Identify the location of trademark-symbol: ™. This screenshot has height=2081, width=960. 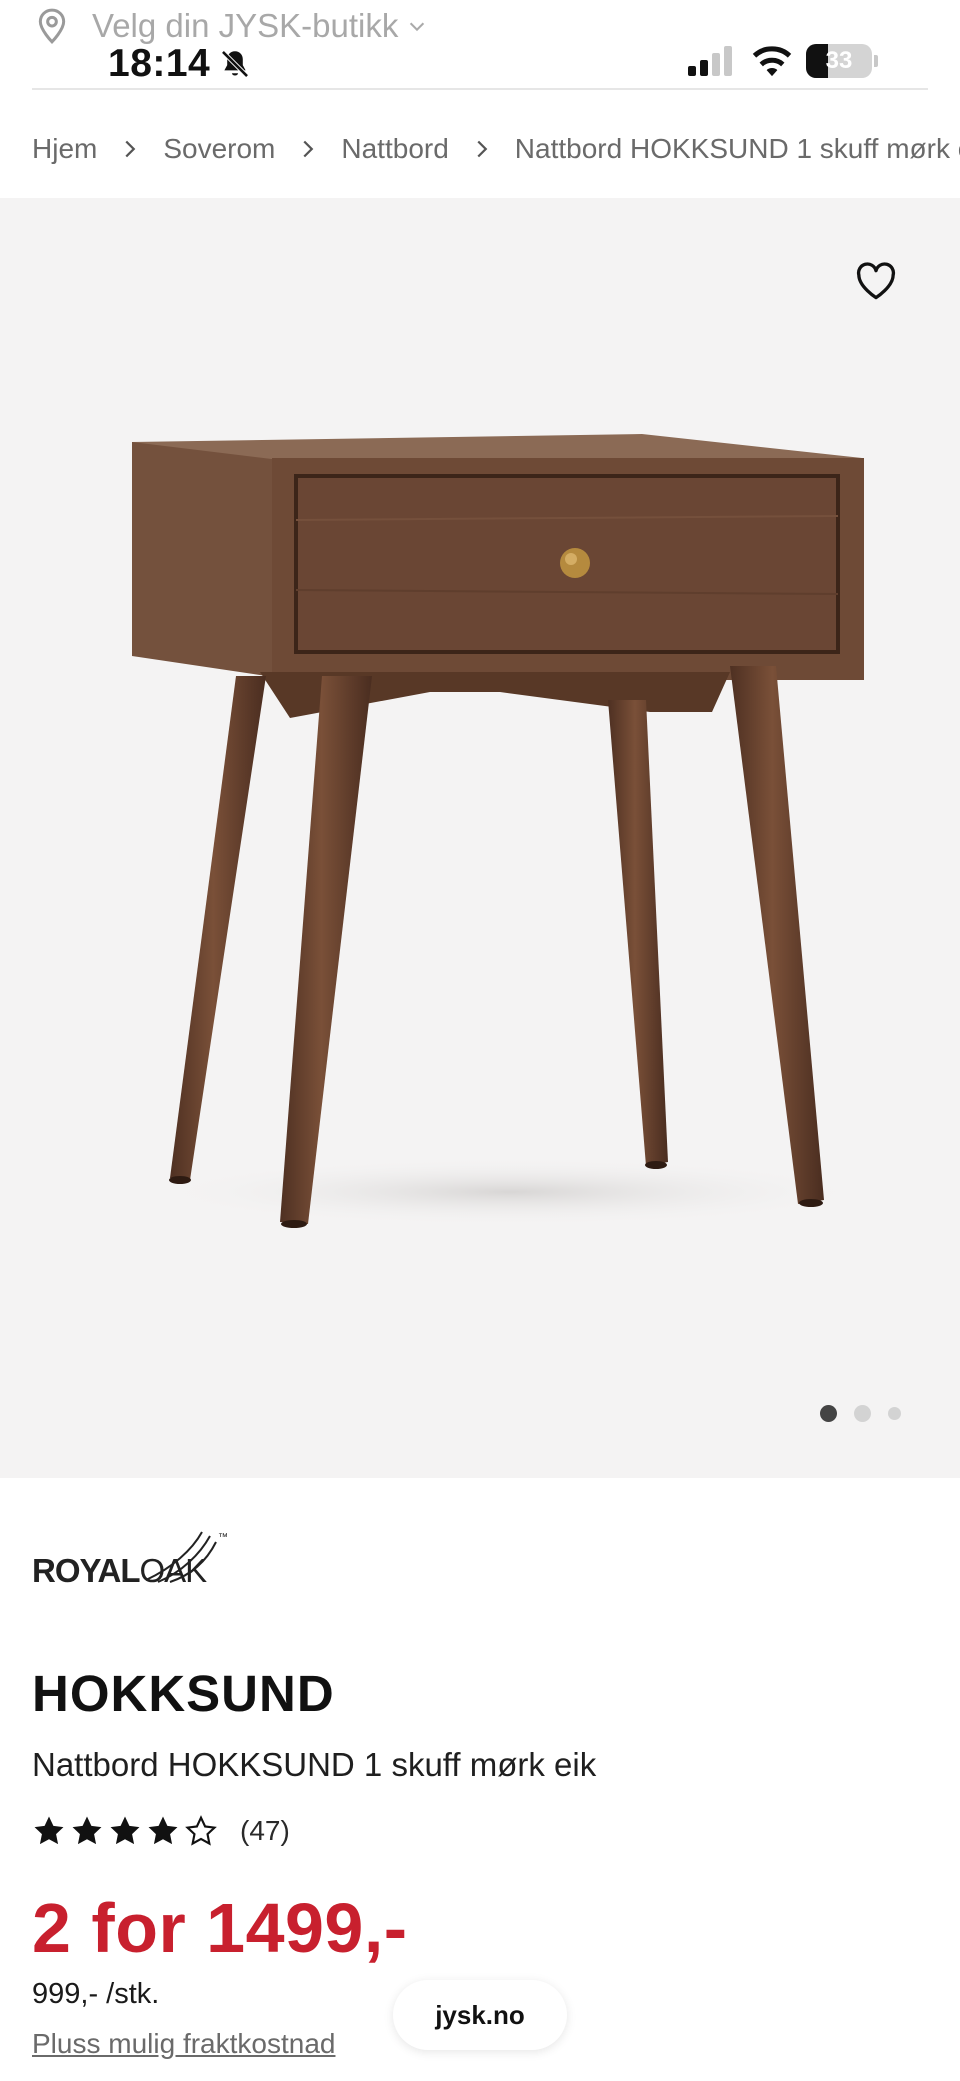
(223, 1537).